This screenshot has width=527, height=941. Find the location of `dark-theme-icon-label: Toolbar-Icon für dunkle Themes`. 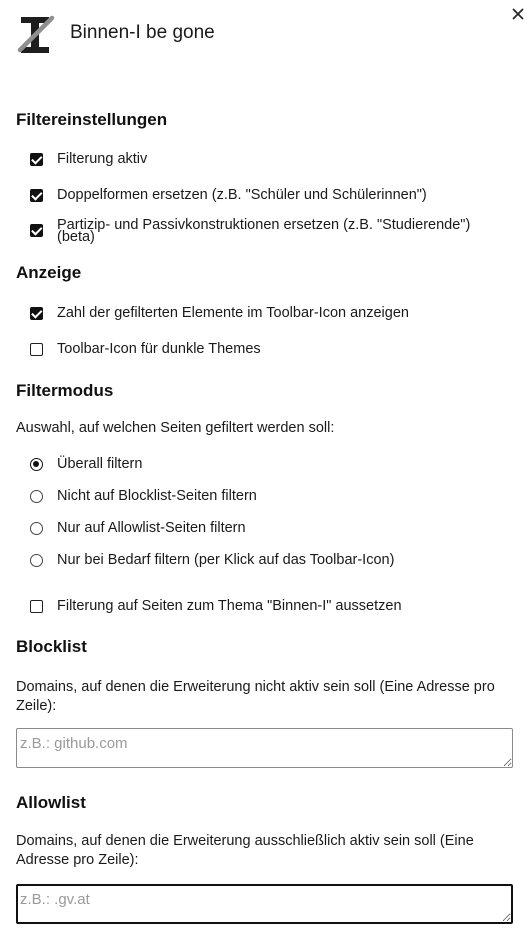

dark-theme-icon-label: Toolbar-Icon für dunkle Themes is located at coordinates (159, 349).